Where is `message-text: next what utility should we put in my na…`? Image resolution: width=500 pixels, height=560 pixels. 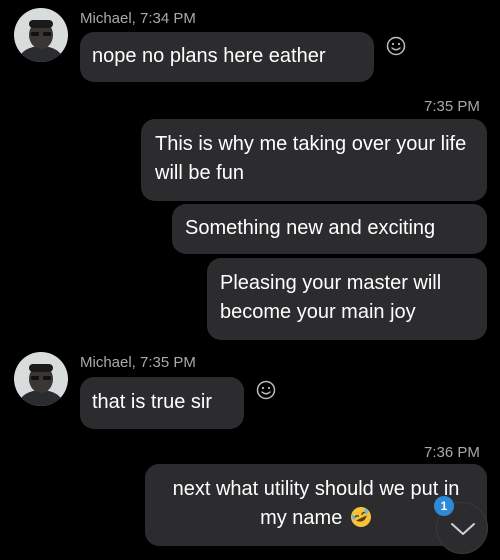
message-text: next what utility should we put in my na… is located at coordinates (316, 503).